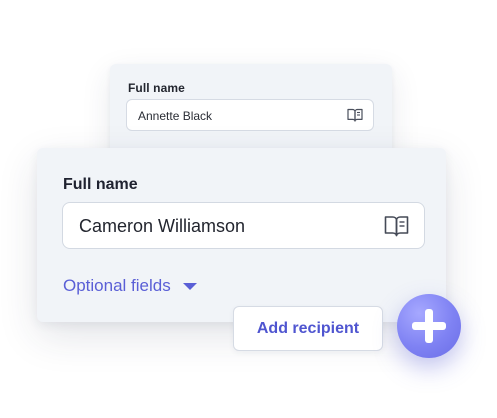  I want to click on add-recipient-label: Add recipient, so click(308, 328).